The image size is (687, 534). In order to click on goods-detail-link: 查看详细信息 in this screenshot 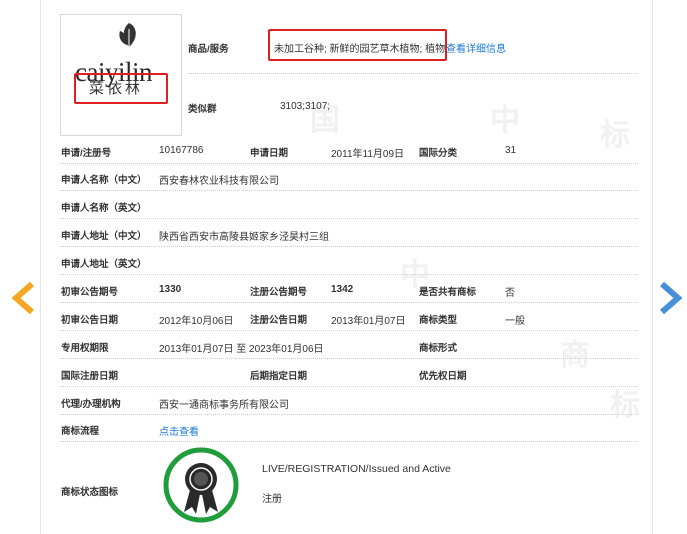, I will do `click(476, 47)`.